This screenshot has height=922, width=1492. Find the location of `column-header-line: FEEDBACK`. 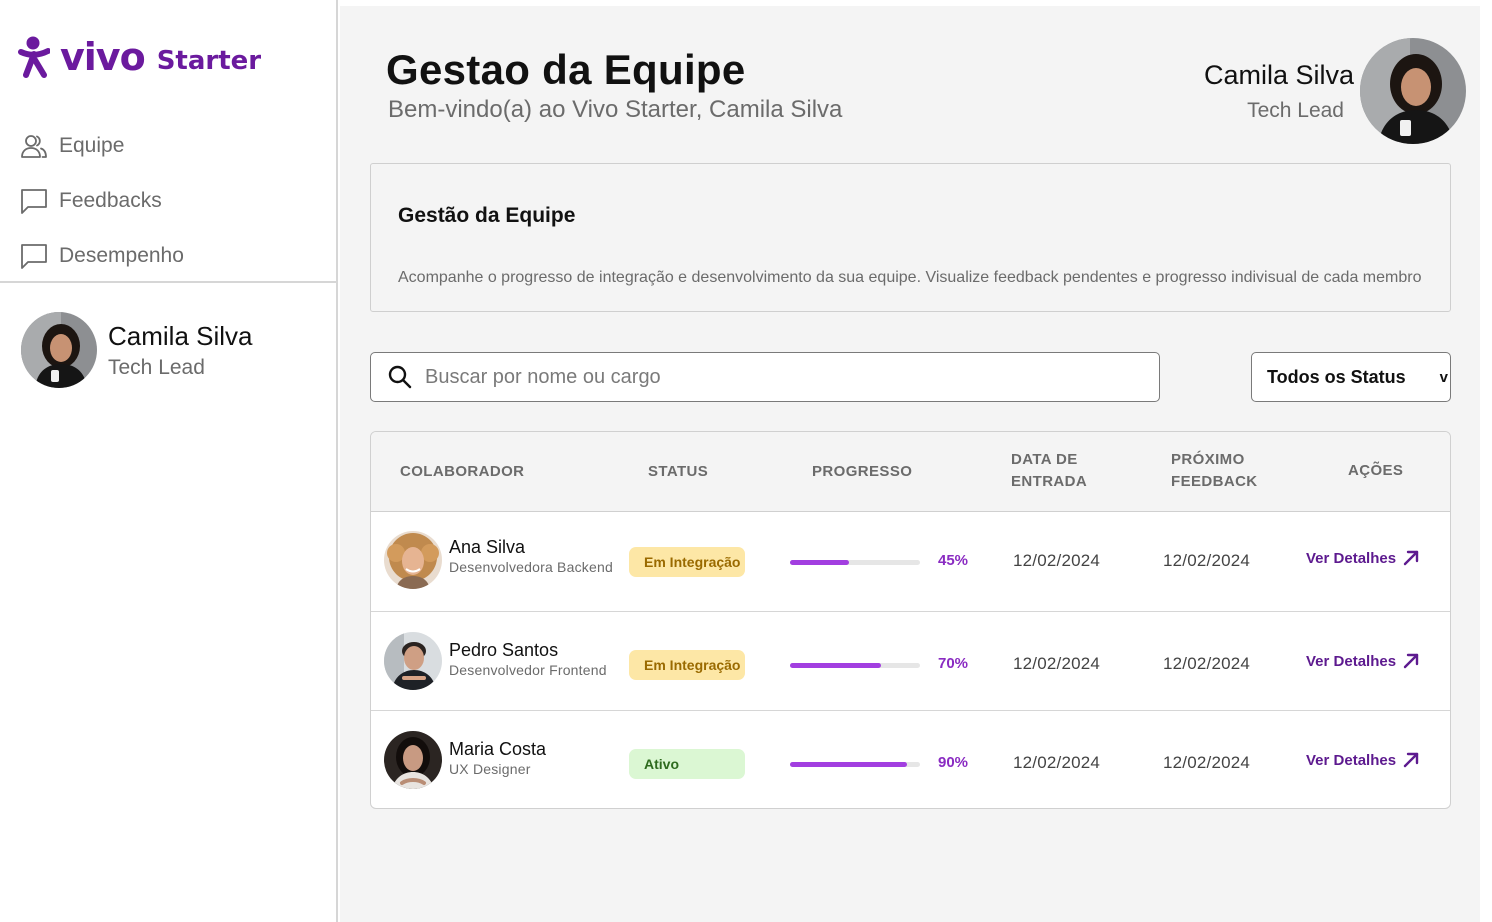

column-header-line: FEEDBACK is located at coordinates (1214, 481).